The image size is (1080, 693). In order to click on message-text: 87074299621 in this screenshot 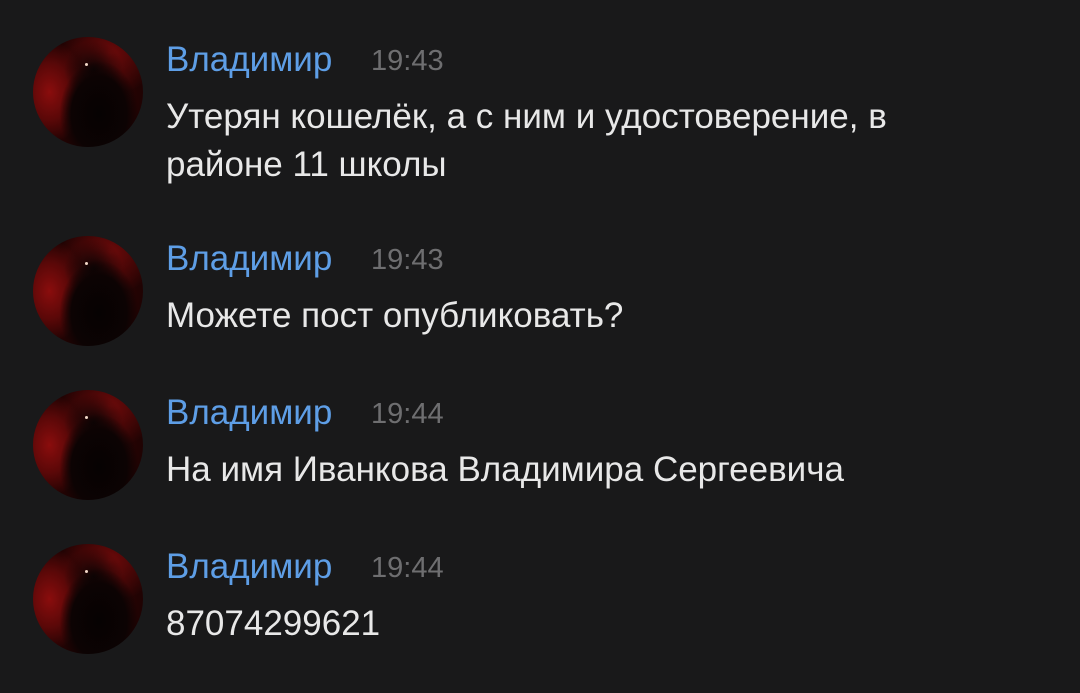, I will do `click(273, 623)`.